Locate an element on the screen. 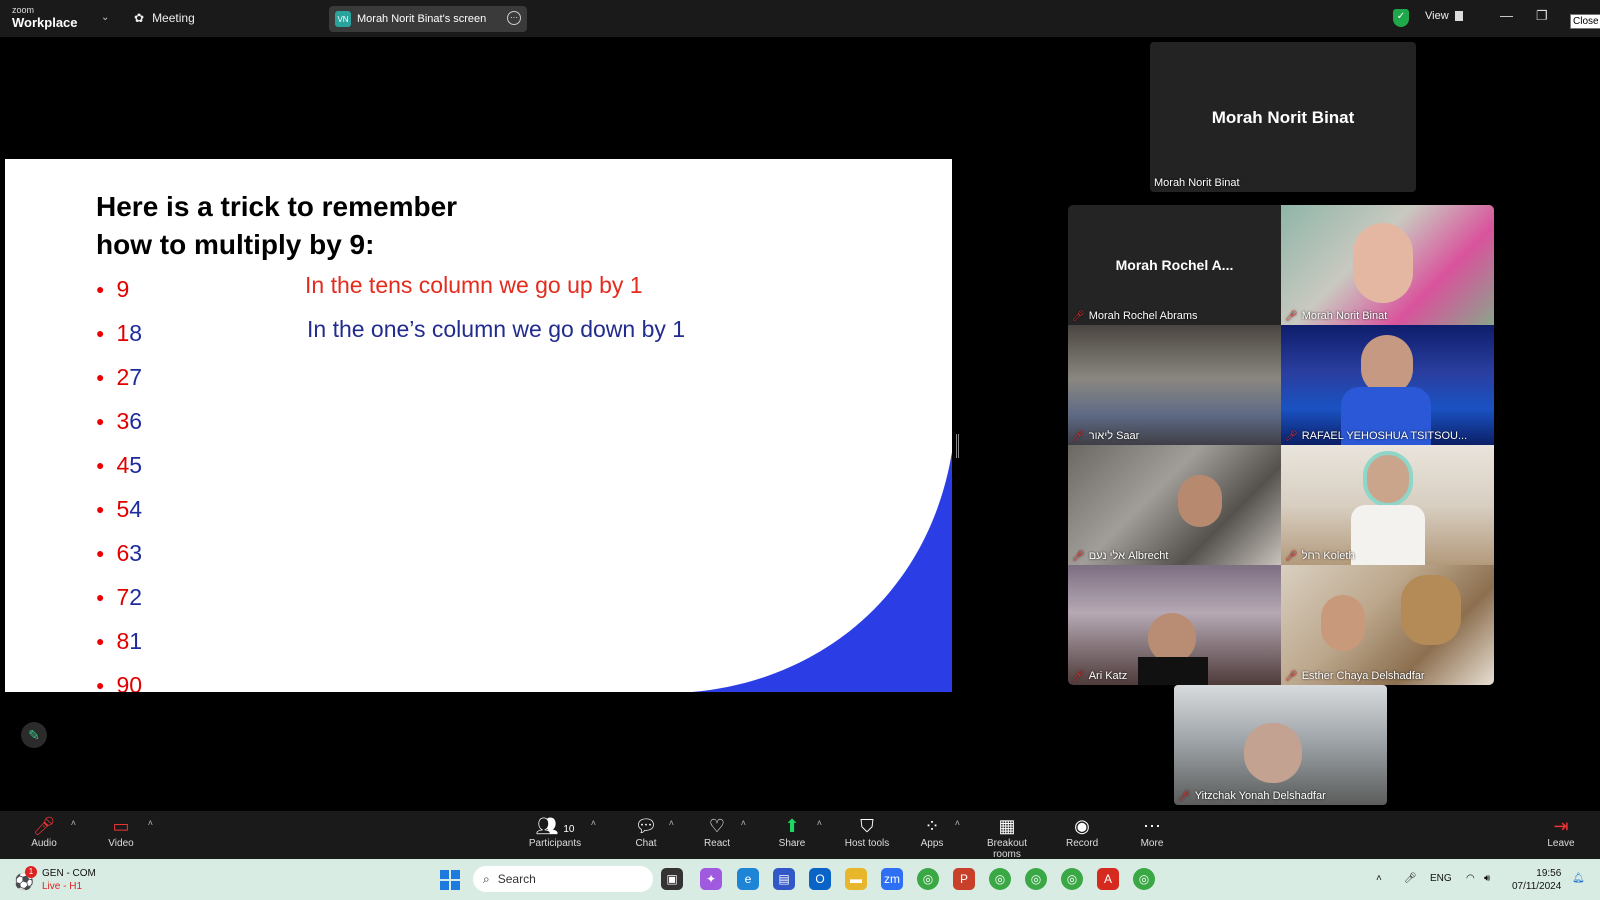  breakout-rooms-button: ▦ Breakout rooms is located at coordinates (1007, 837).